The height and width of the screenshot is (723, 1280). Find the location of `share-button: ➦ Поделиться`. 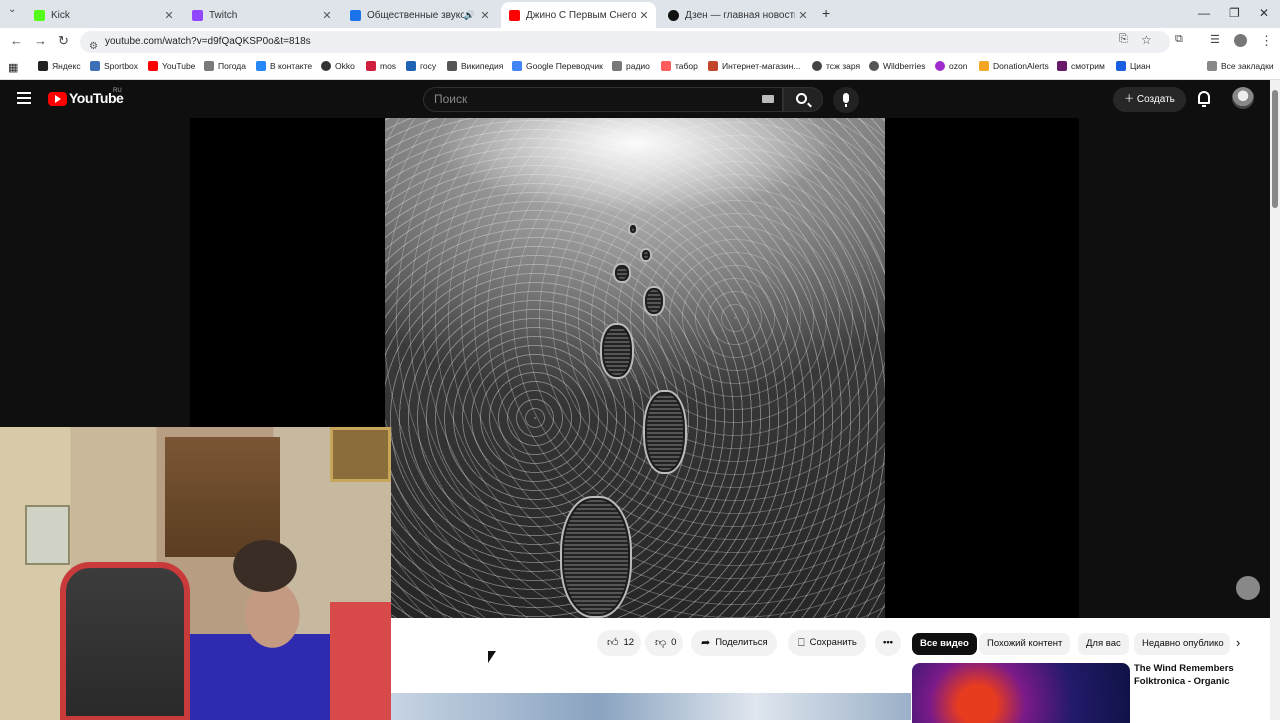

share-button: ➦ Поделиться is located at coordinates (734, 643).